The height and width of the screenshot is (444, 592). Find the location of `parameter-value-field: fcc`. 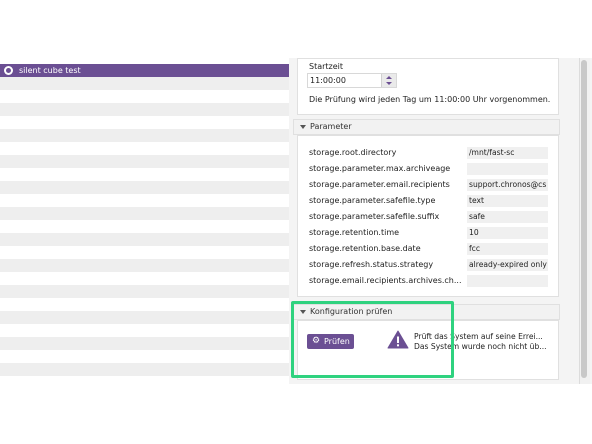

parameter-value-field: fcc is located at coordinates (507, 249).